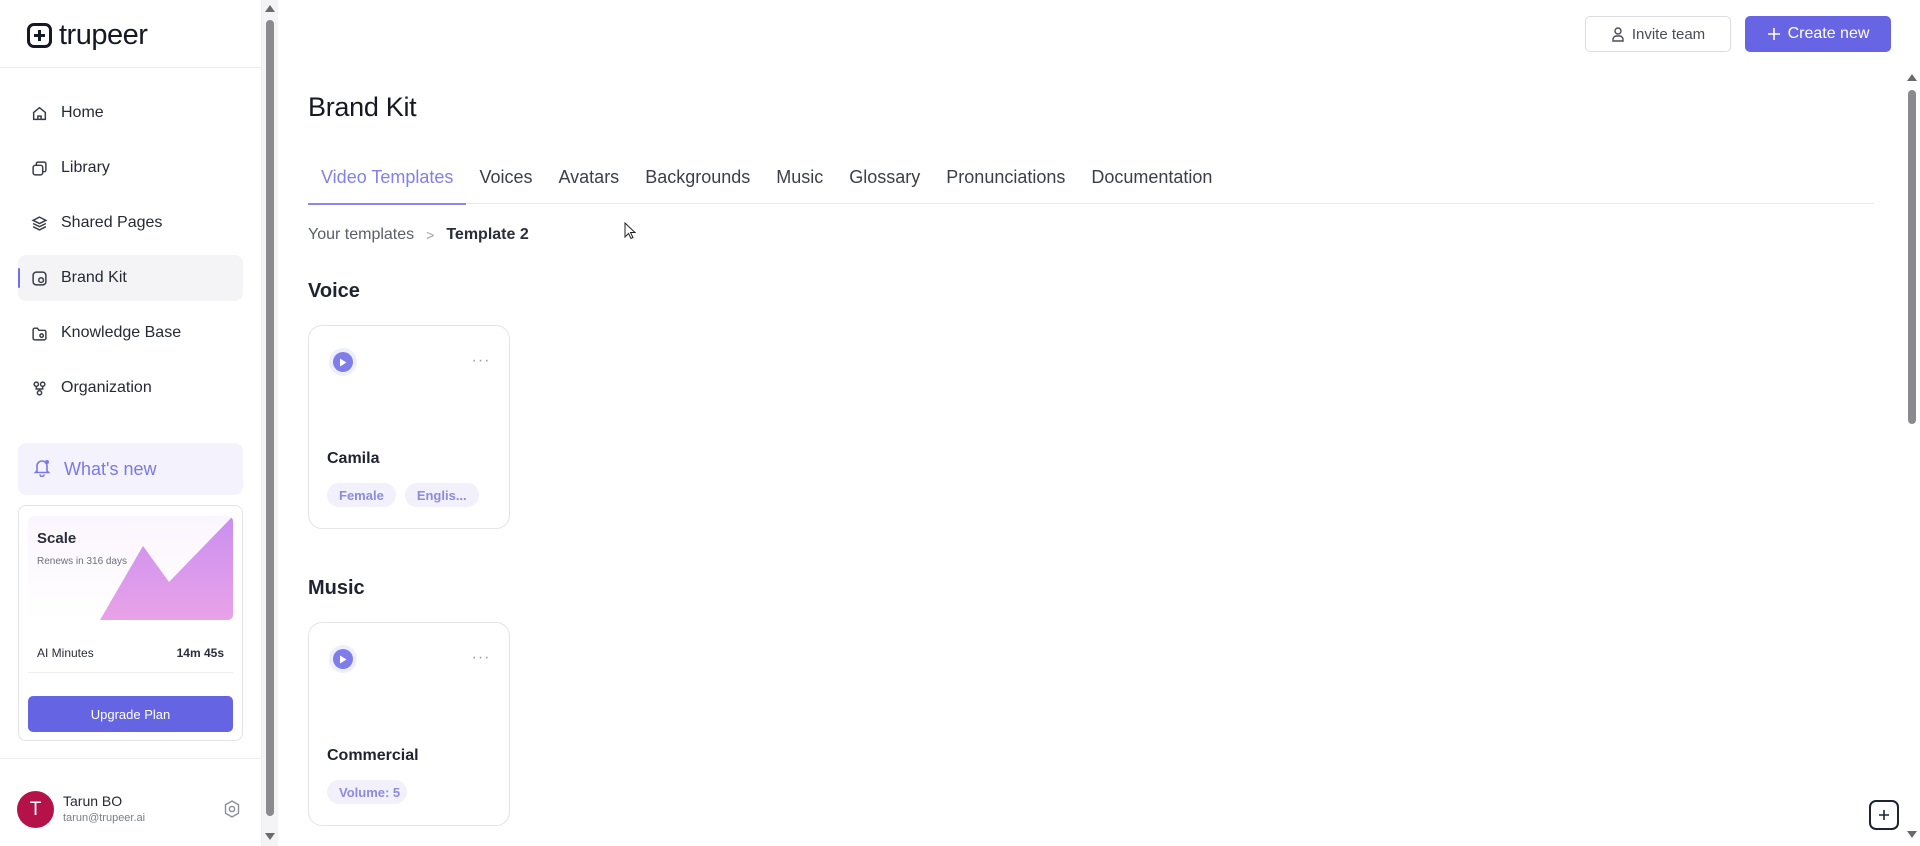 The width and height of the screenshot is (1920, 846). What do you see at coordinates (131, 423) in the screenshot?
I see `sidebar: trupeer Home Library Shared Pages Brand` at bounding box center [131, 423].